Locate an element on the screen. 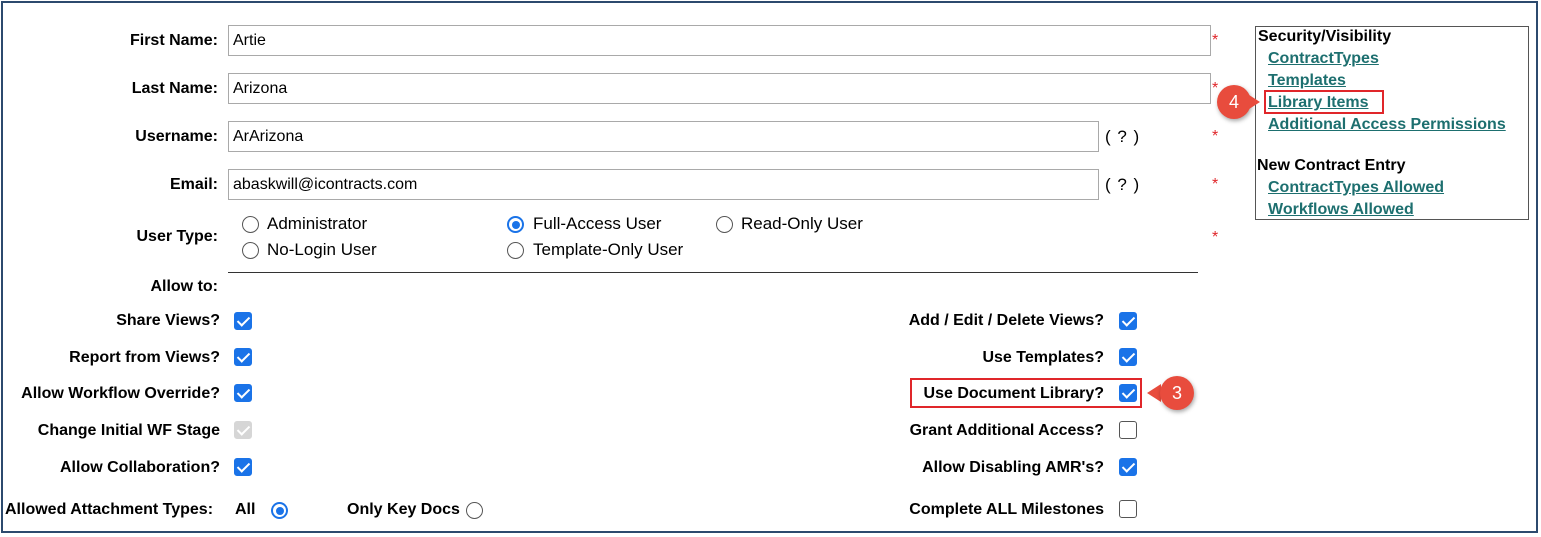 Image resolution: width=1541 pixels, height=537 pixels. link-contract-types: ContractTypes is located at coordinates (1323, 59).